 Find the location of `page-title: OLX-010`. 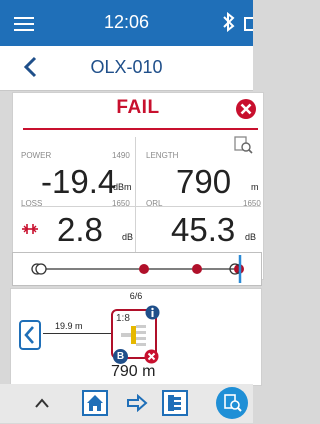

page-title: OLX-010 is located at coordinates (126, 67).